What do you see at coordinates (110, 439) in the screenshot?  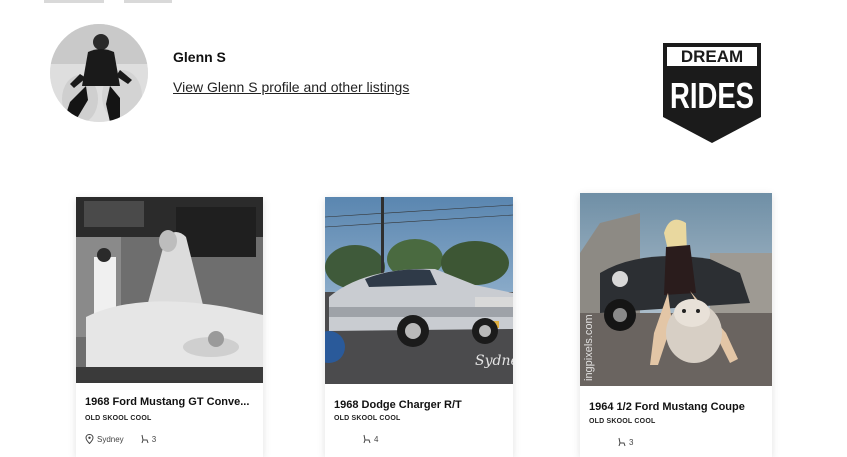 I see `listing-location: Sydney` at bounding box center [110, 439].